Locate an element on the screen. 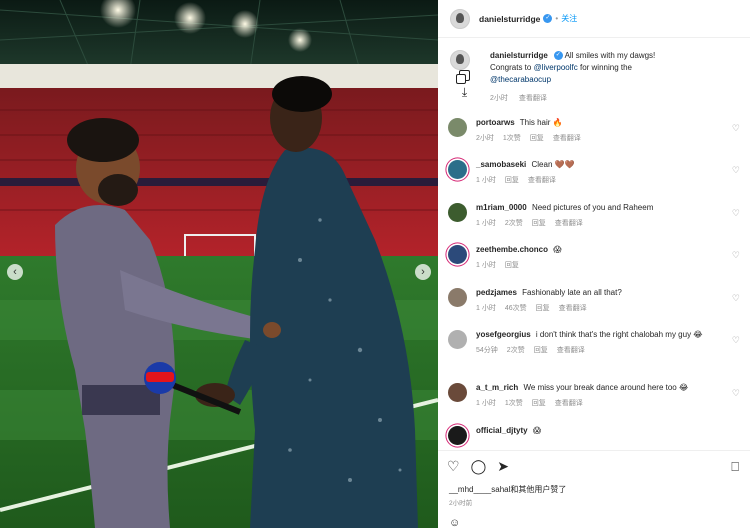 The width and height of the screenshot is (750, 528). caption-avatar is located at coordinates (460, 60).